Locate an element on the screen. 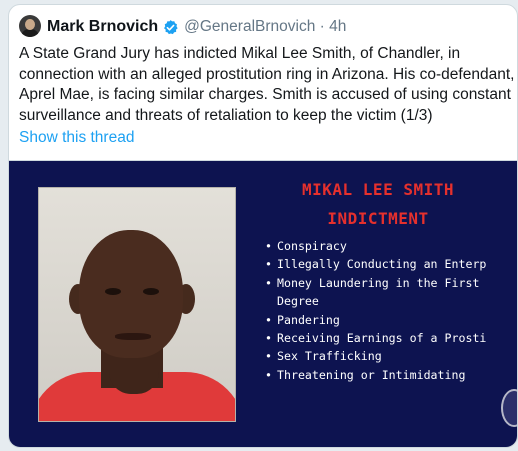 Image resolution: width=518 pixels, height=451 pixels. avatar-face is located at coordinates (30, 24).